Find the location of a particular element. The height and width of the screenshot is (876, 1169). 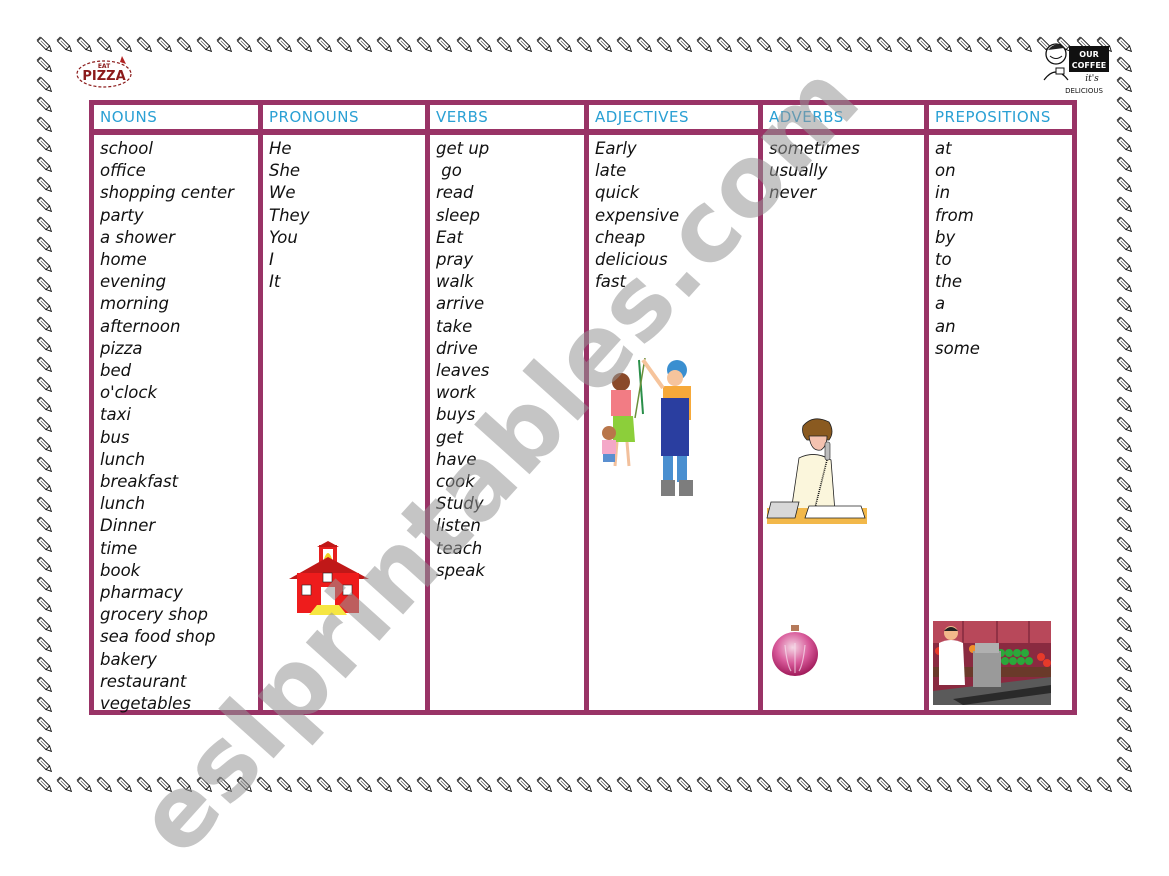

pronouns-list: He She We They You I It is located at coordinates (289, 215).